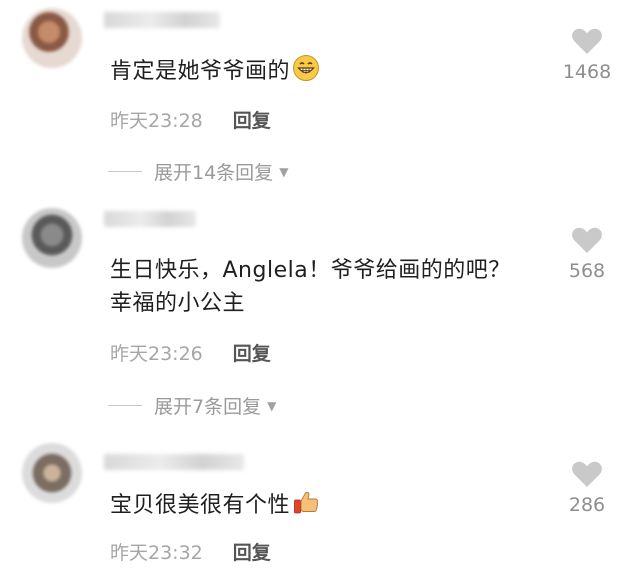  I want to click on expand-replies-label: 展开7条回复, so click(208, 407).